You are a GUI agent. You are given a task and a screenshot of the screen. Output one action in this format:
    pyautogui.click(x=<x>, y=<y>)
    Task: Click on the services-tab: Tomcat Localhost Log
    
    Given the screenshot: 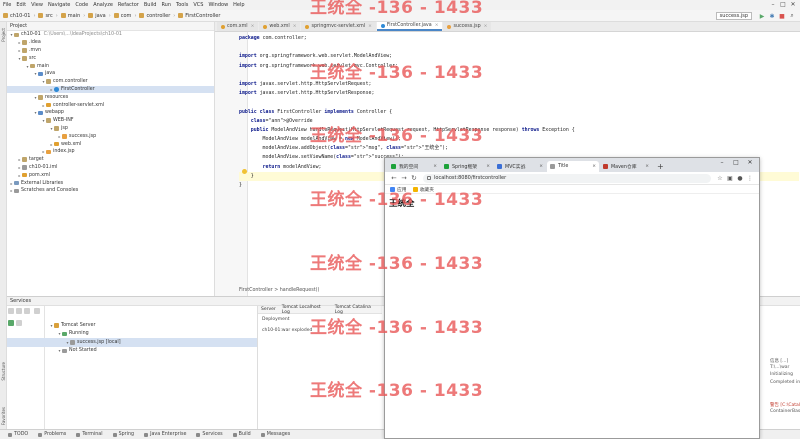 What is the action you would take?
    pyautogui.click(x=305, y=310)
    